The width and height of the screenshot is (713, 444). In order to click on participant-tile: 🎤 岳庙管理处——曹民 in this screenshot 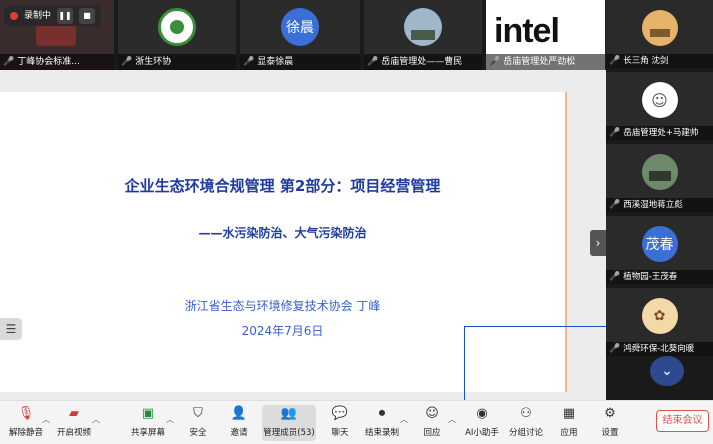, I will do `click(423, 35)`.